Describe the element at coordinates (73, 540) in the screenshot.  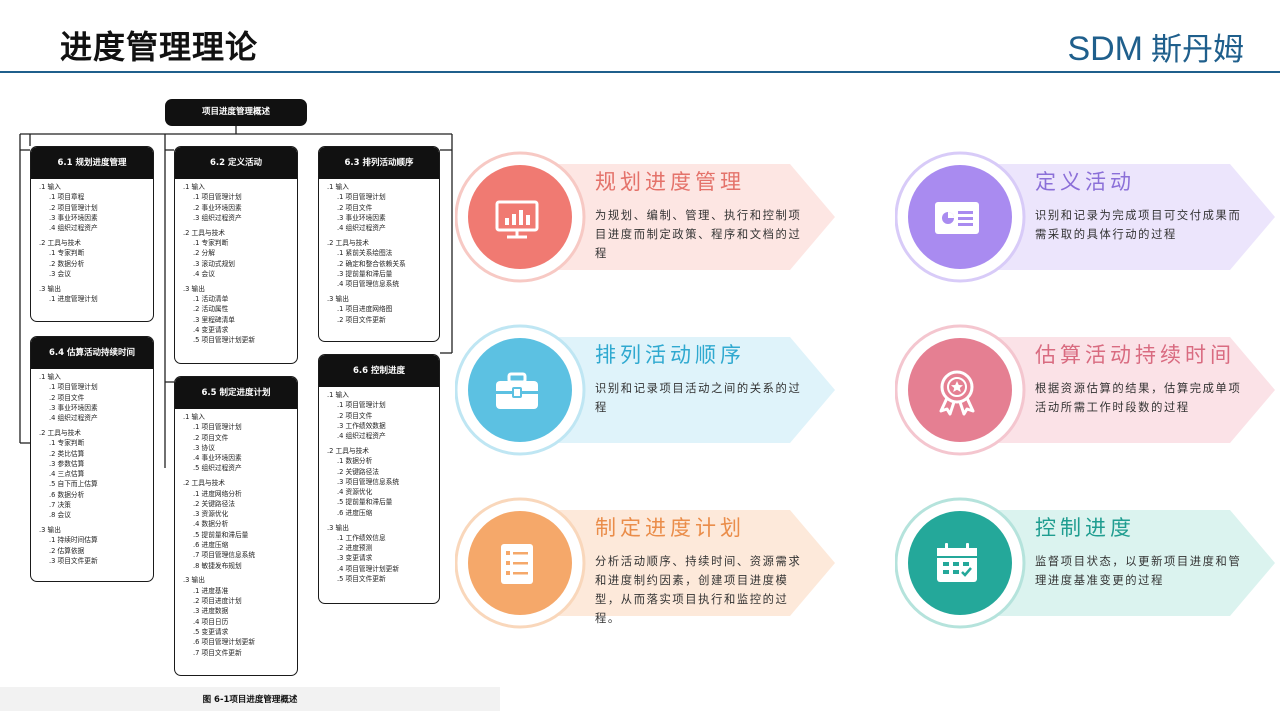
I see `group-item: .1 持续时间估算` at that location.